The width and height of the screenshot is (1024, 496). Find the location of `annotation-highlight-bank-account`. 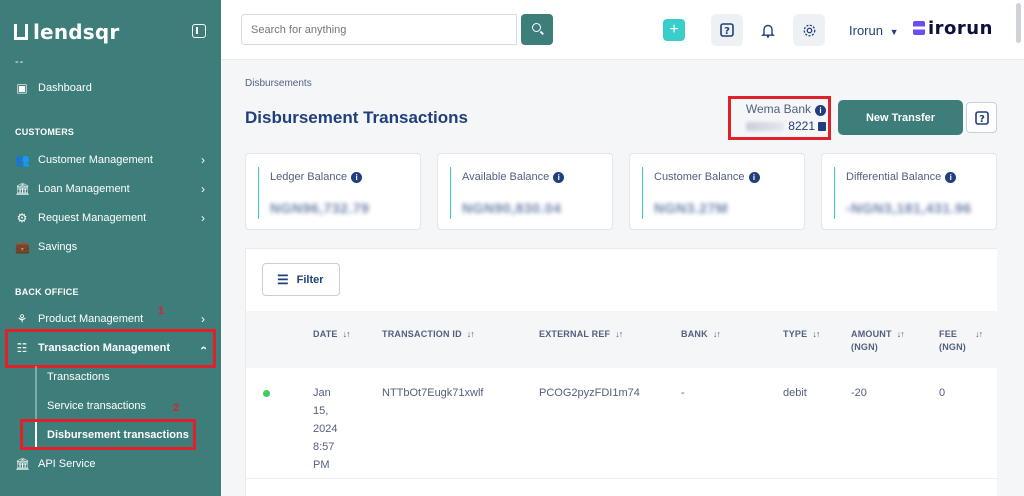

annotation-highlight-bank-account is located at coordinates (779, 118).